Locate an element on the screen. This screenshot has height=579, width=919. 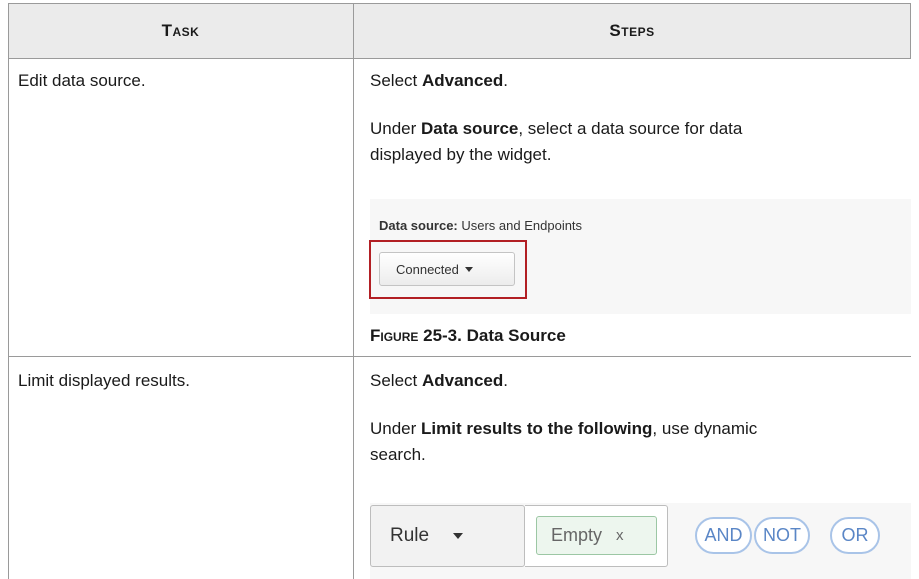
header-task: Task is located at coordinates (180, 30).